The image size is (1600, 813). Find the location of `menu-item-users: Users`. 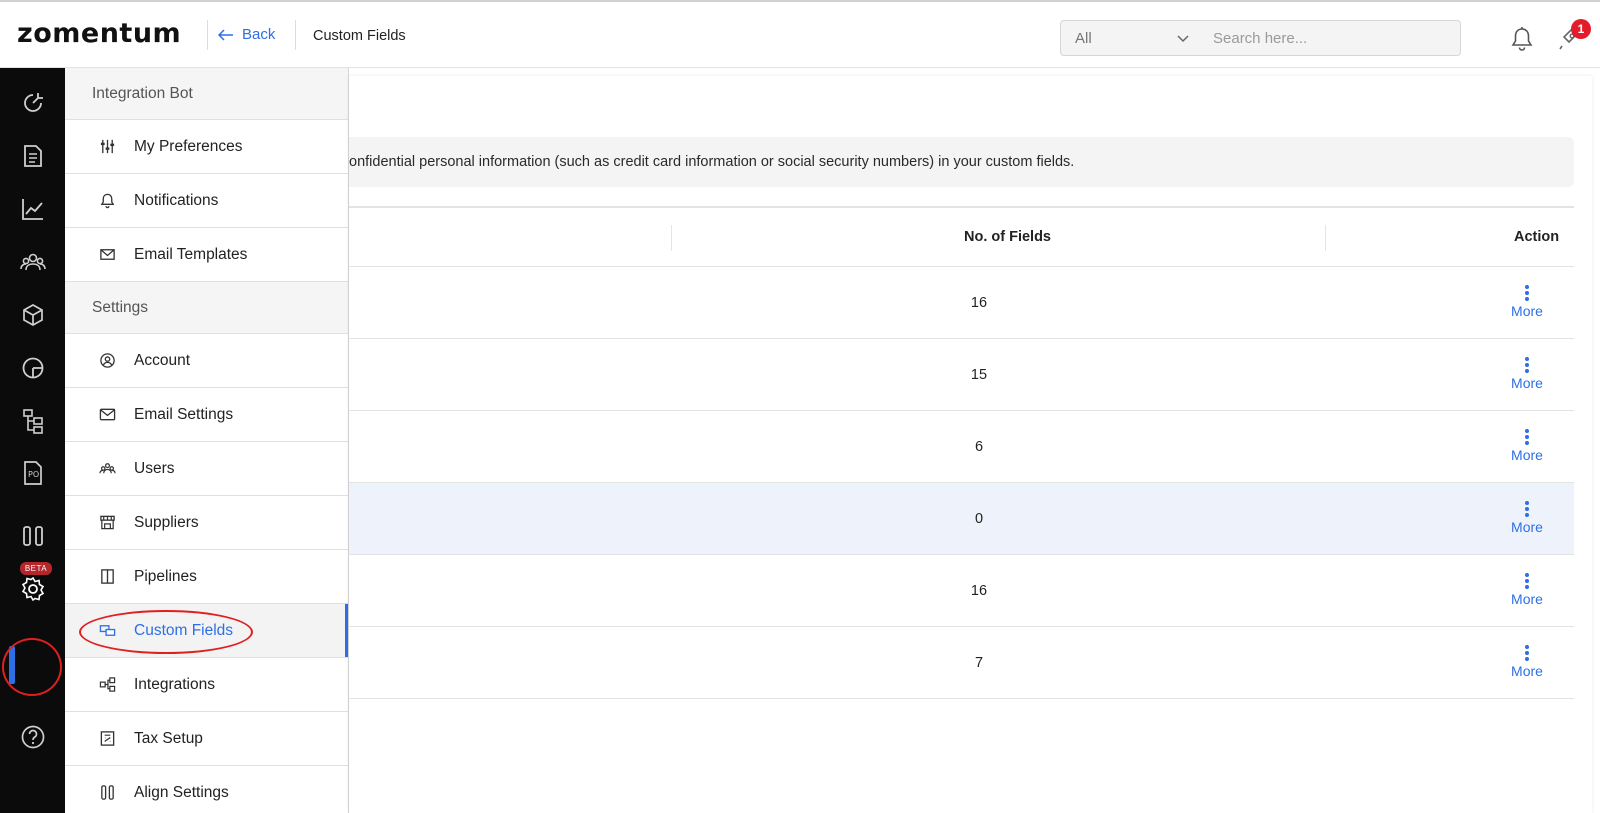

menu-item-users: Users is located at coordinates (206, 469).